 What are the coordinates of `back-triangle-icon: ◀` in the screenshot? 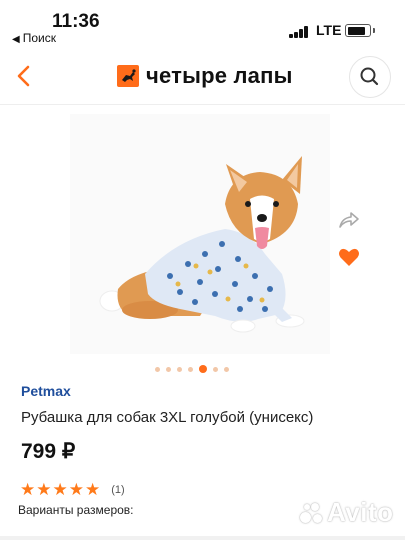 It's located at (16, 39).